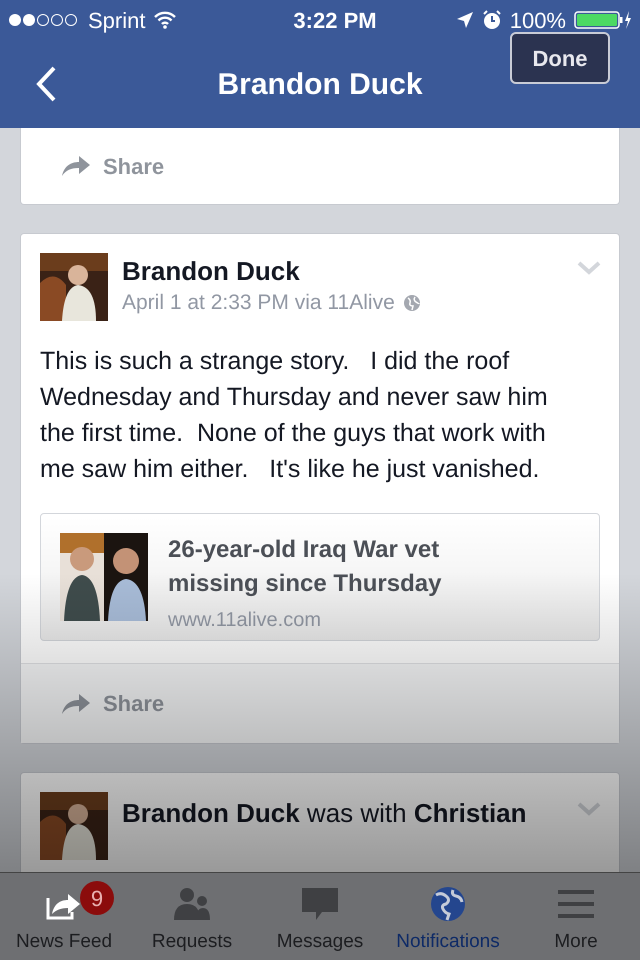 This screenshot has height=960, width=640. I want to click on carrier-name: Sprint, so click(117, 20).